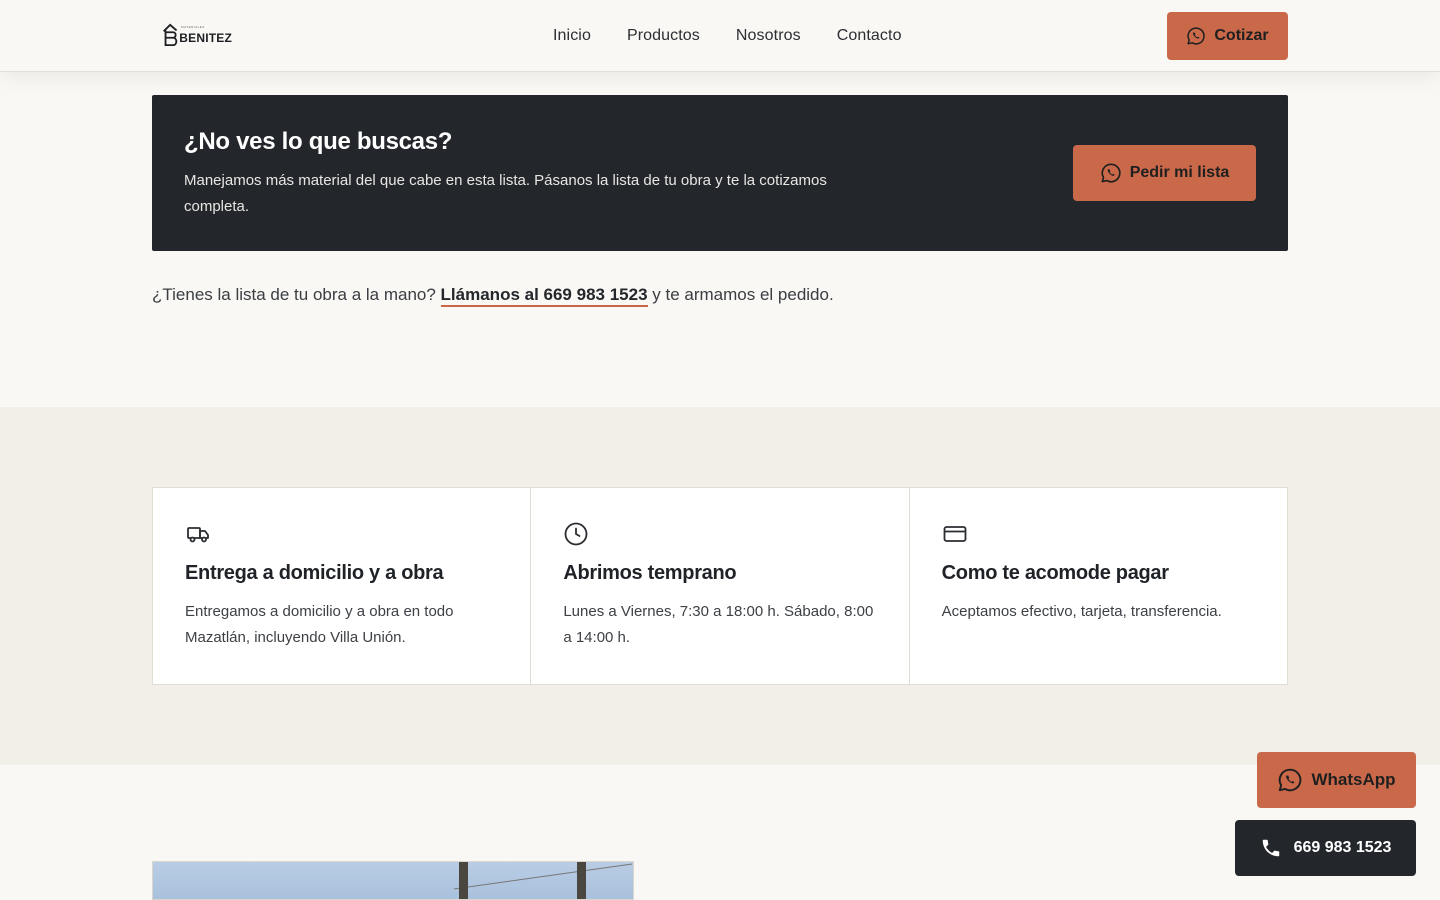  I want to click on whatsapp-float-label: WhatsApp, so click(1353, 779).